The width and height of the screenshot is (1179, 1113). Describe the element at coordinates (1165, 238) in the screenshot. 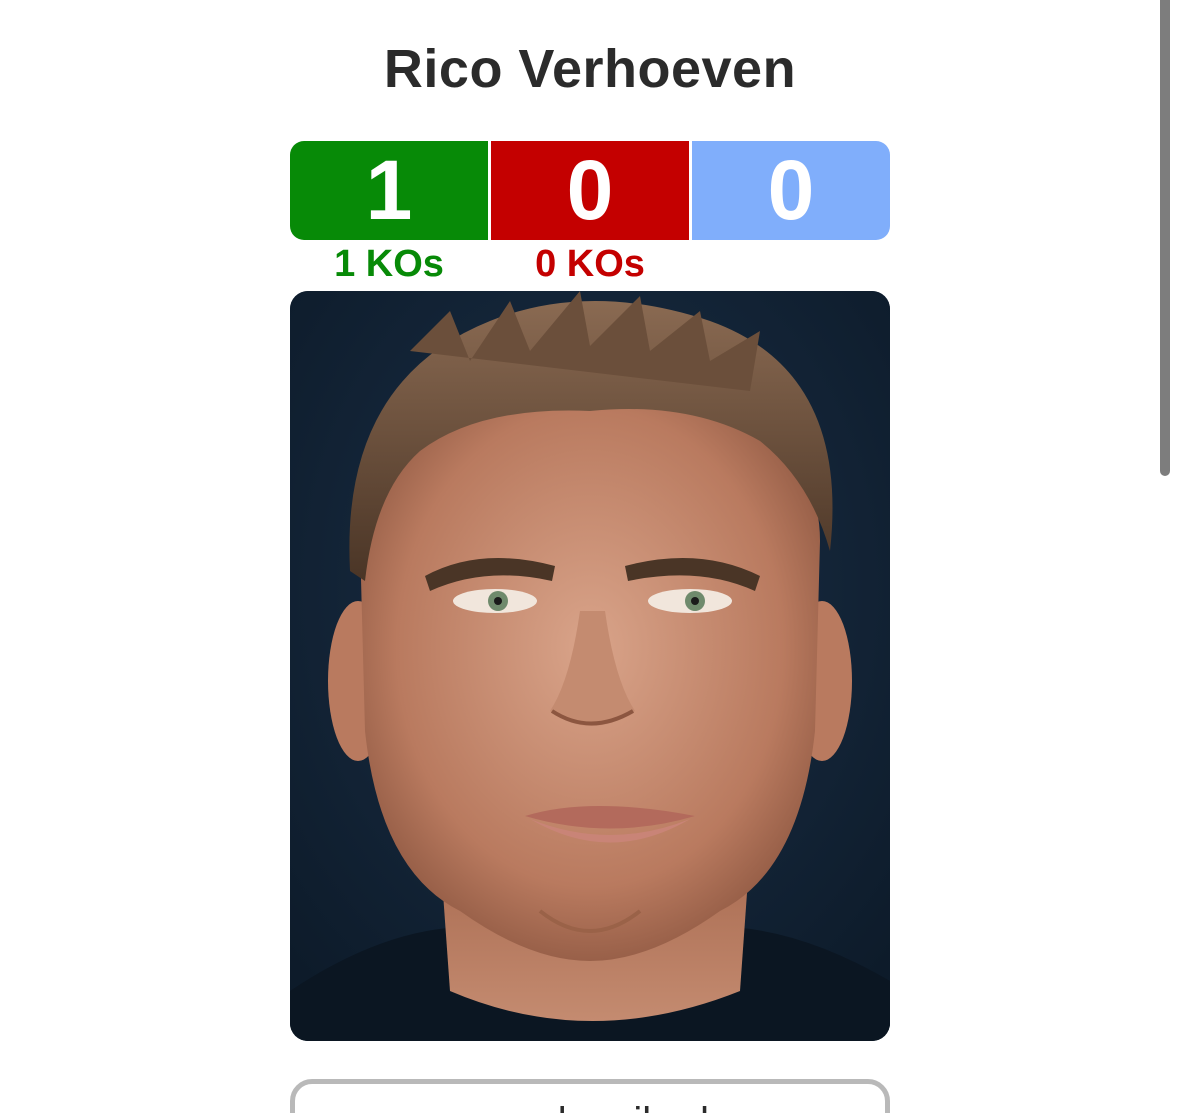

I see `scrollbar-thumb` at that location.